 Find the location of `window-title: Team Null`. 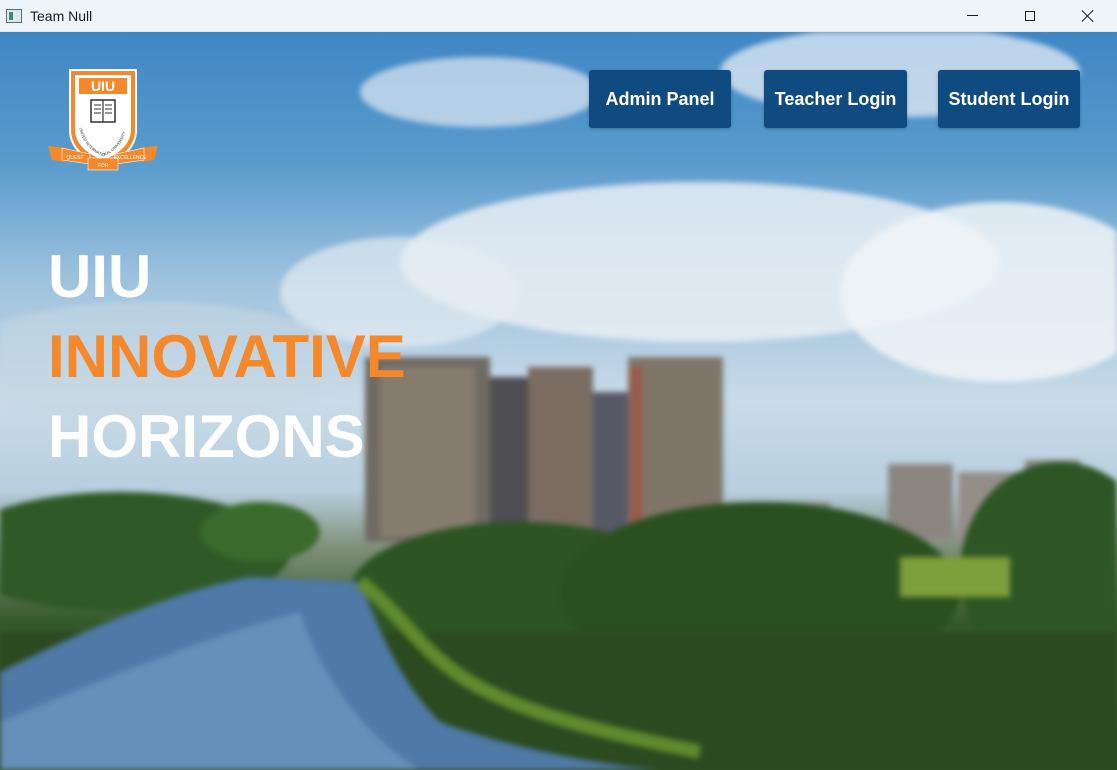

window-title: Team Null is located at coordinates (61, 15).